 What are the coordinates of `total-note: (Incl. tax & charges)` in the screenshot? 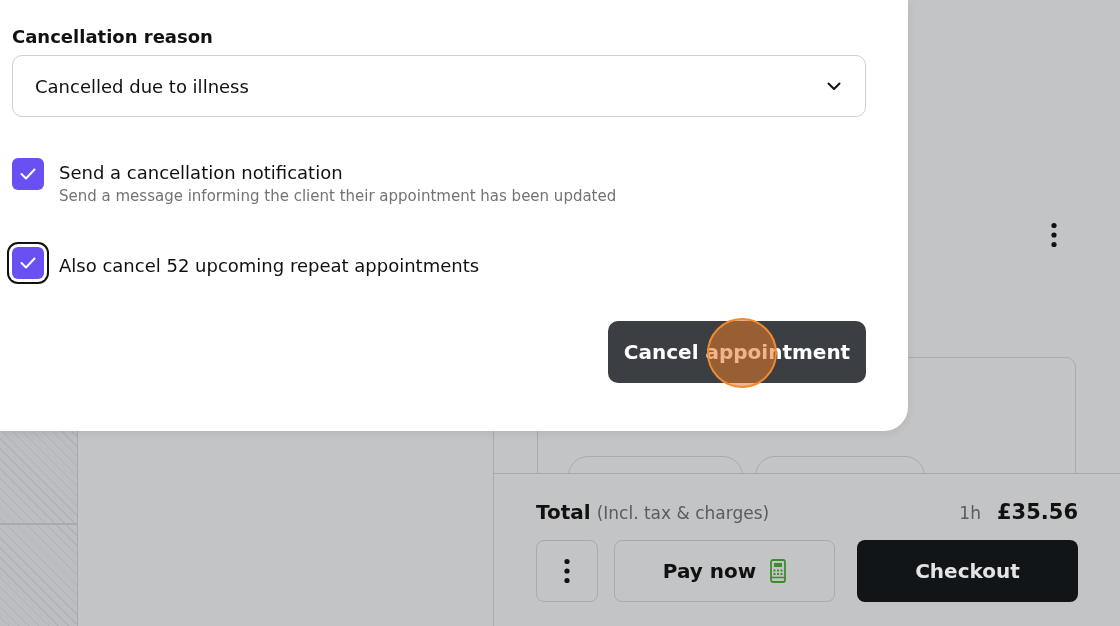 It's located at (683, 513).